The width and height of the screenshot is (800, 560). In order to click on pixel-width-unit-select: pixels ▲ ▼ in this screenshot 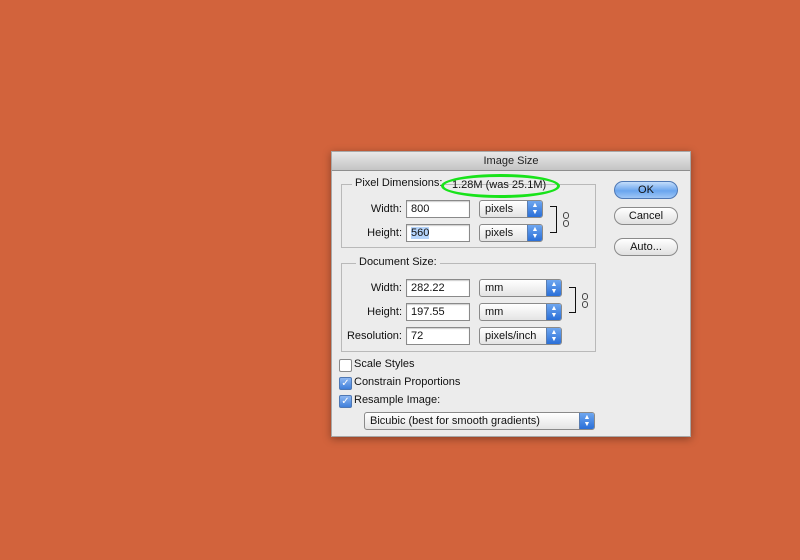, I will do `click(511, 209)`.